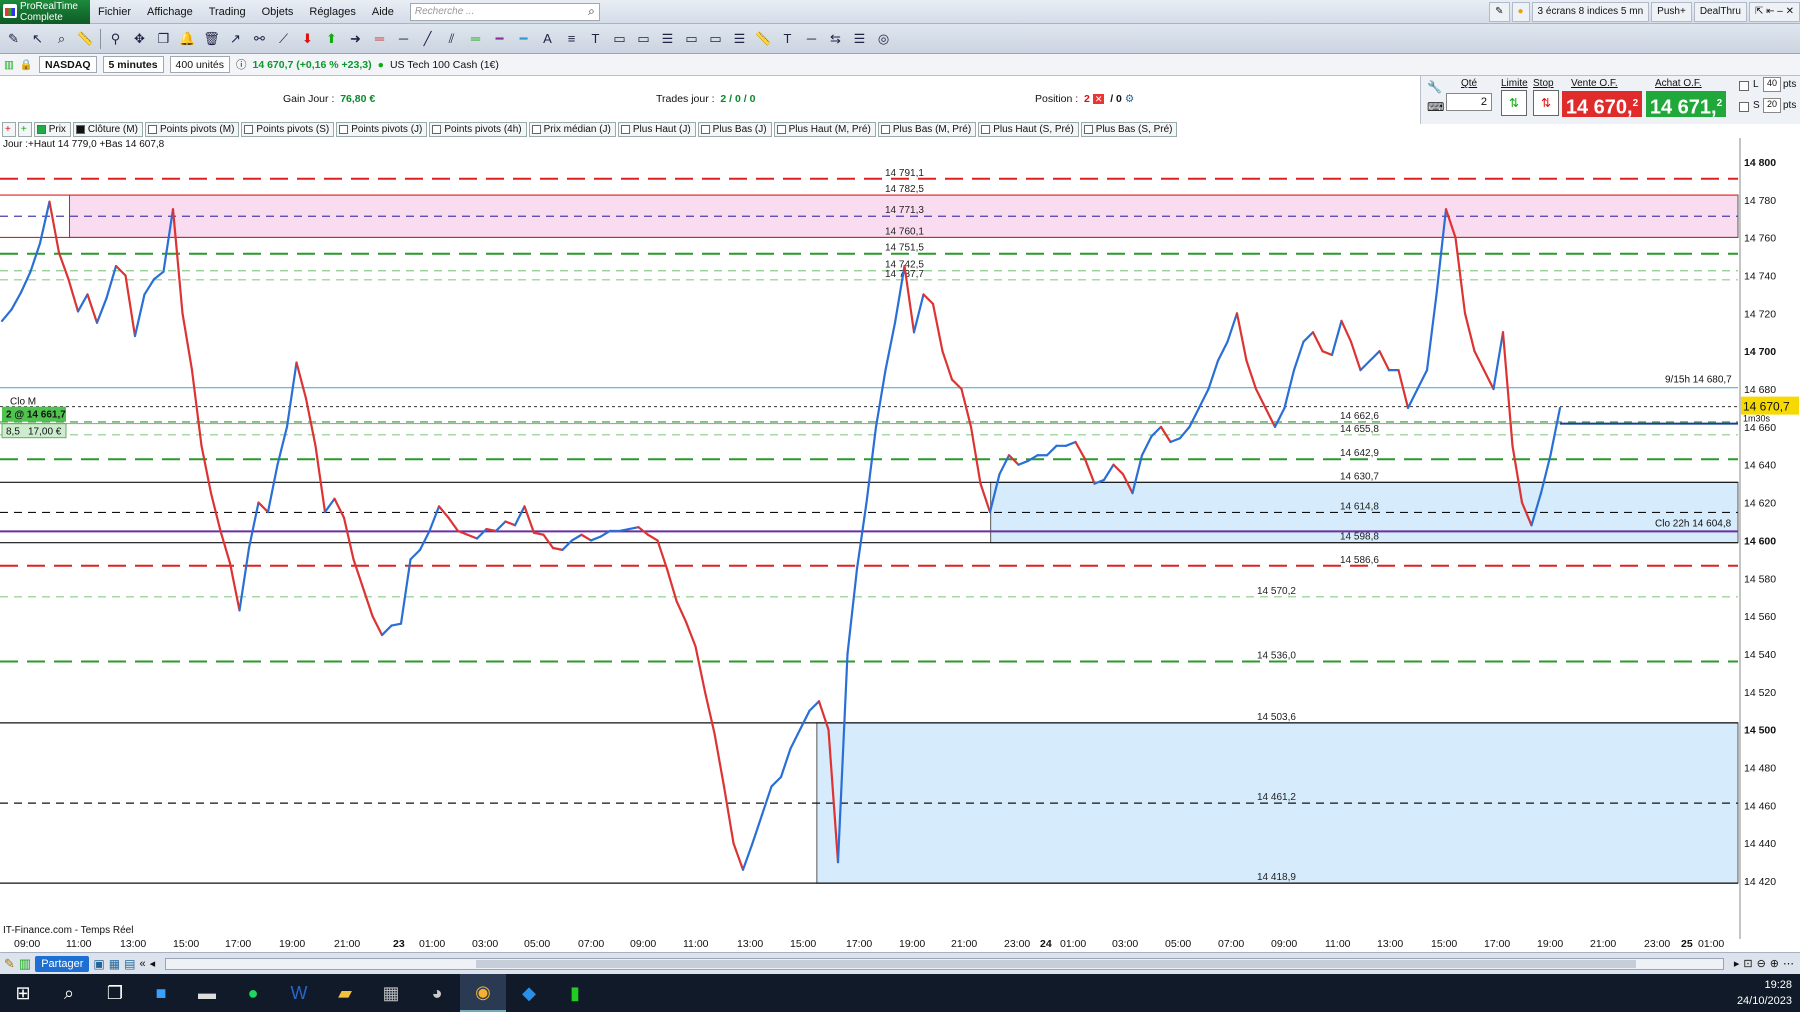  Describe the element at coordinates (161, 993) in the screenshot. I see `store-icon: ■` at that location.